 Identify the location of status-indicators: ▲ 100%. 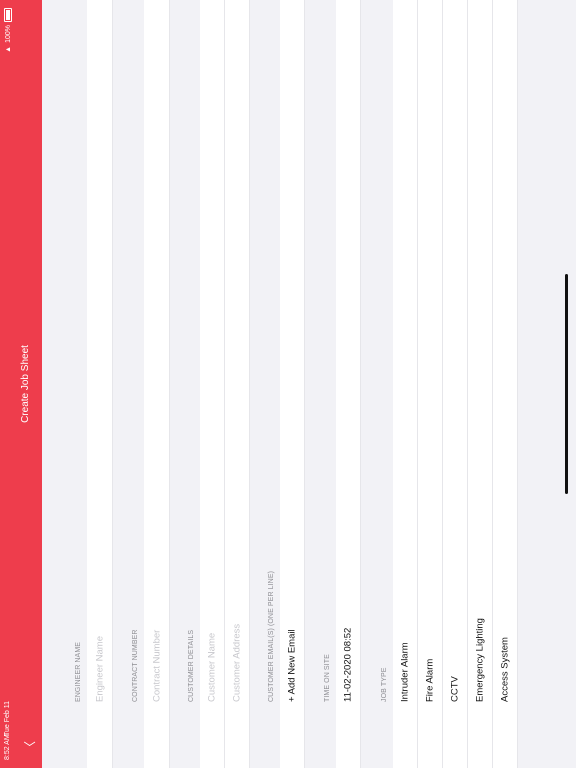
(8, 30).